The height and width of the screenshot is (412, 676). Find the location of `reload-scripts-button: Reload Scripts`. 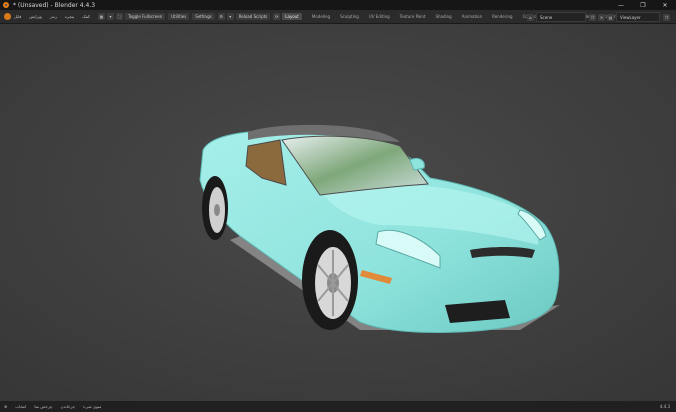

reload-scripts-button: Reload Scripts is located at coordinates (253, 16).